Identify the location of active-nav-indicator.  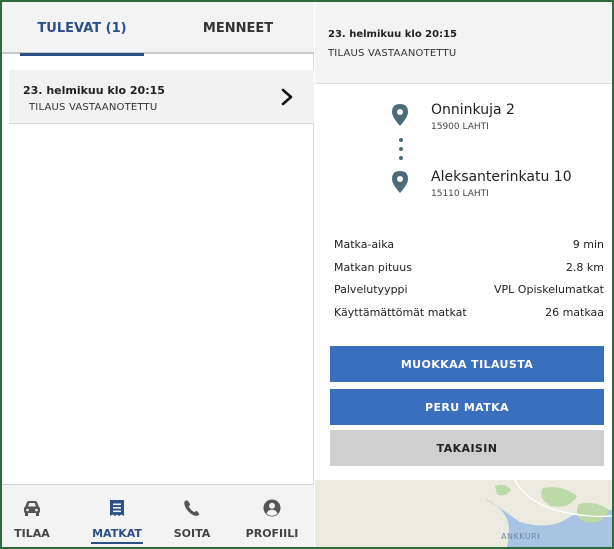
(117, 543).